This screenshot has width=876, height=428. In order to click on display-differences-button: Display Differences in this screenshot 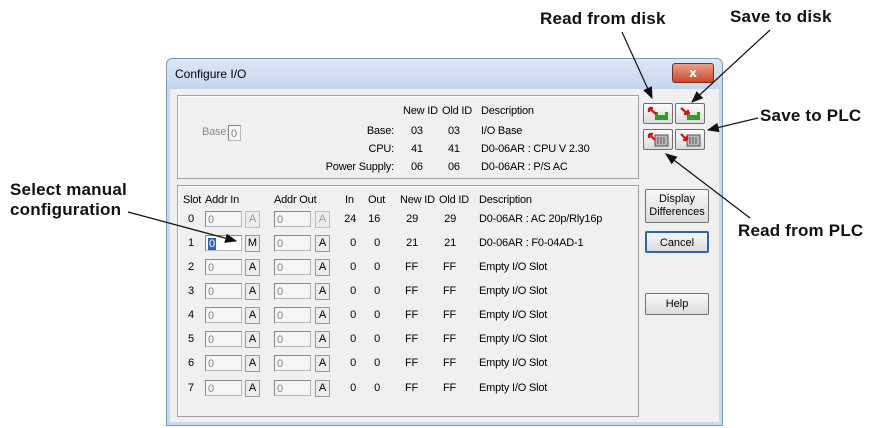, I will do `click(677, 206)`.